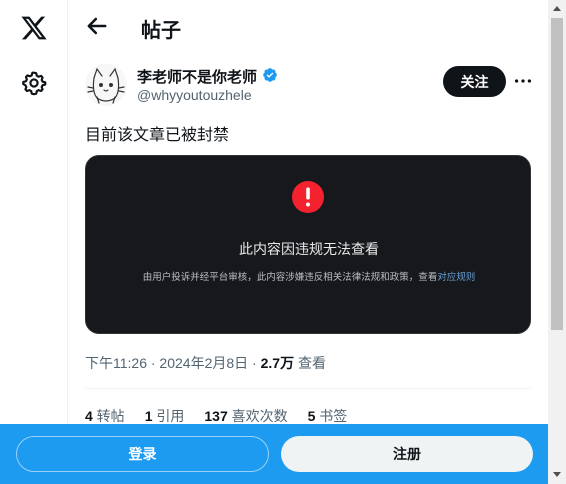 This screenshot has width=566, height=484. What do you see at coordinates (456, 277) in the screenshot?
I see `rules-link: 对应规则` at bounding box center [456, 277].